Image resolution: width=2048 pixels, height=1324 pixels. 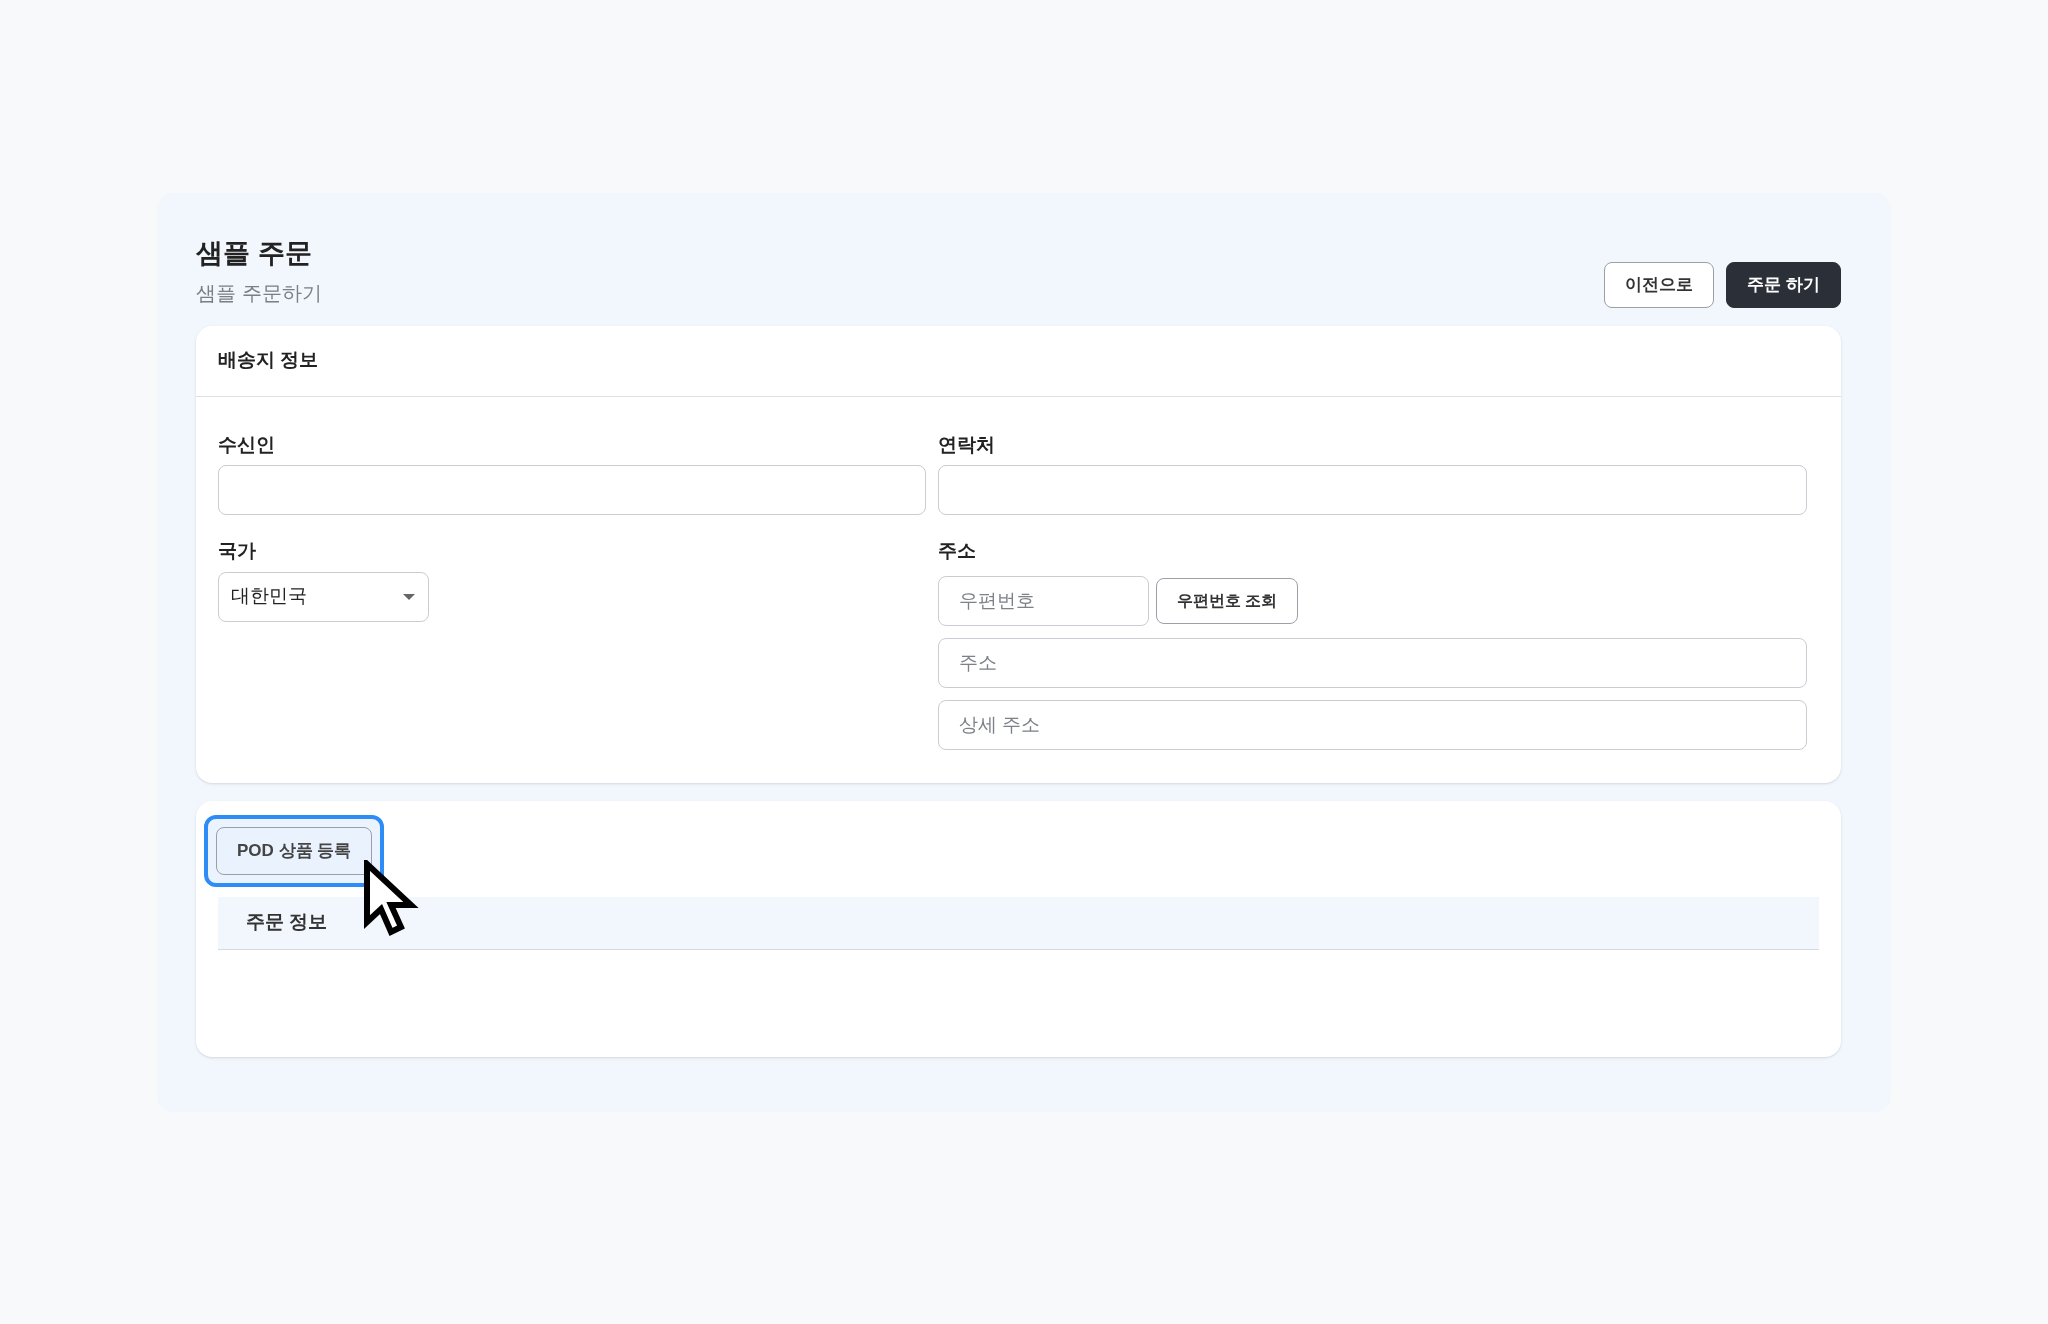 What do you see at coordinates (294, 850) in the screenshot?
I see `pod-register-button: POD 상품 등록` at bounding box center [294, 850].